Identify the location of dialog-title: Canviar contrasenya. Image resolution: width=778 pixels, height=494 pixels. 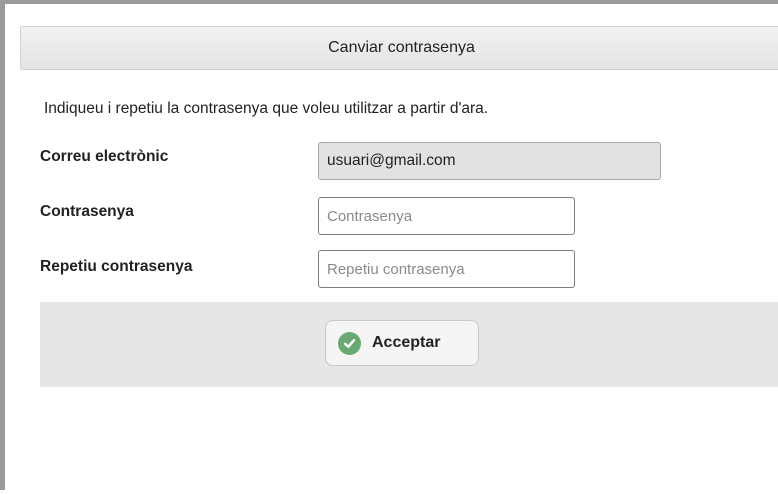
(401, 47).